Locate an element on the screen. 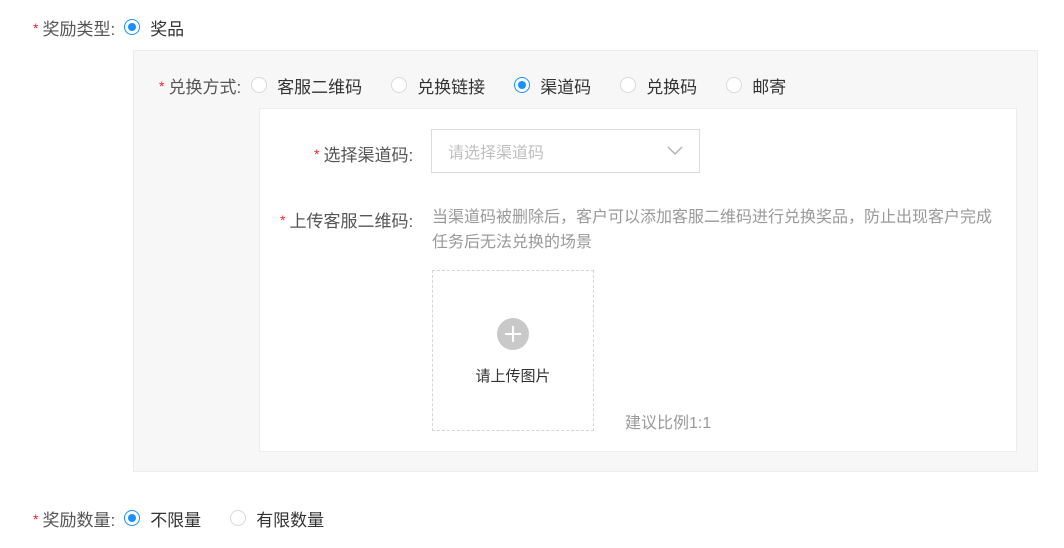 This screenshot has width=1064, height=548. radio-label: 兑换码 is located at coordinates (671, 85).